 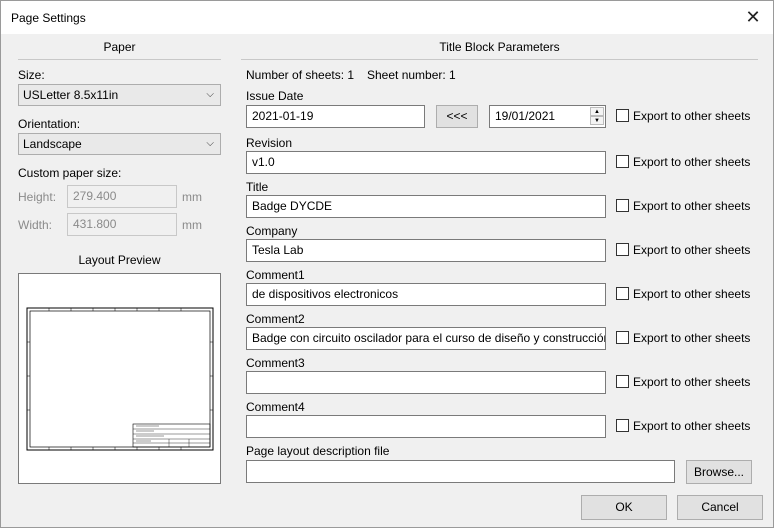 I want to click on orientation-label: Orientation:, so click(x=49, y=124).